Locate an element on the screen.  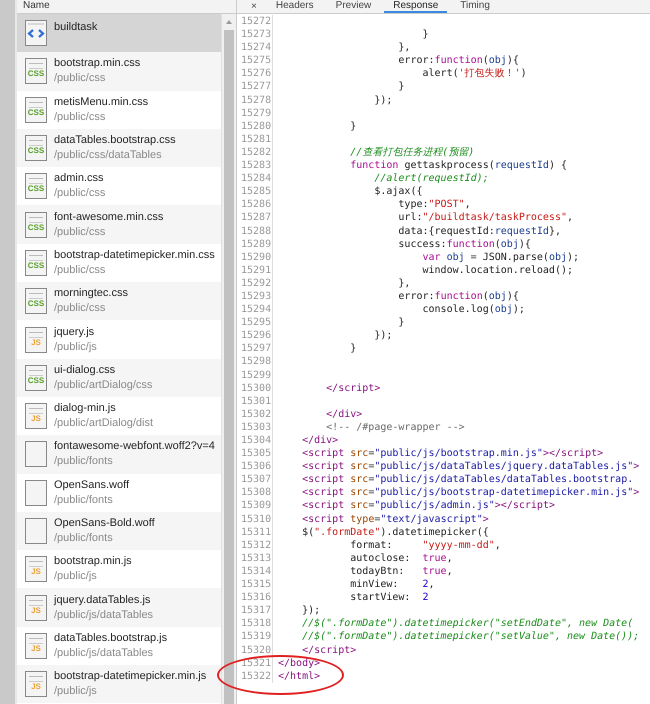
line-number: 15299 is located at coordinates (255, 375).